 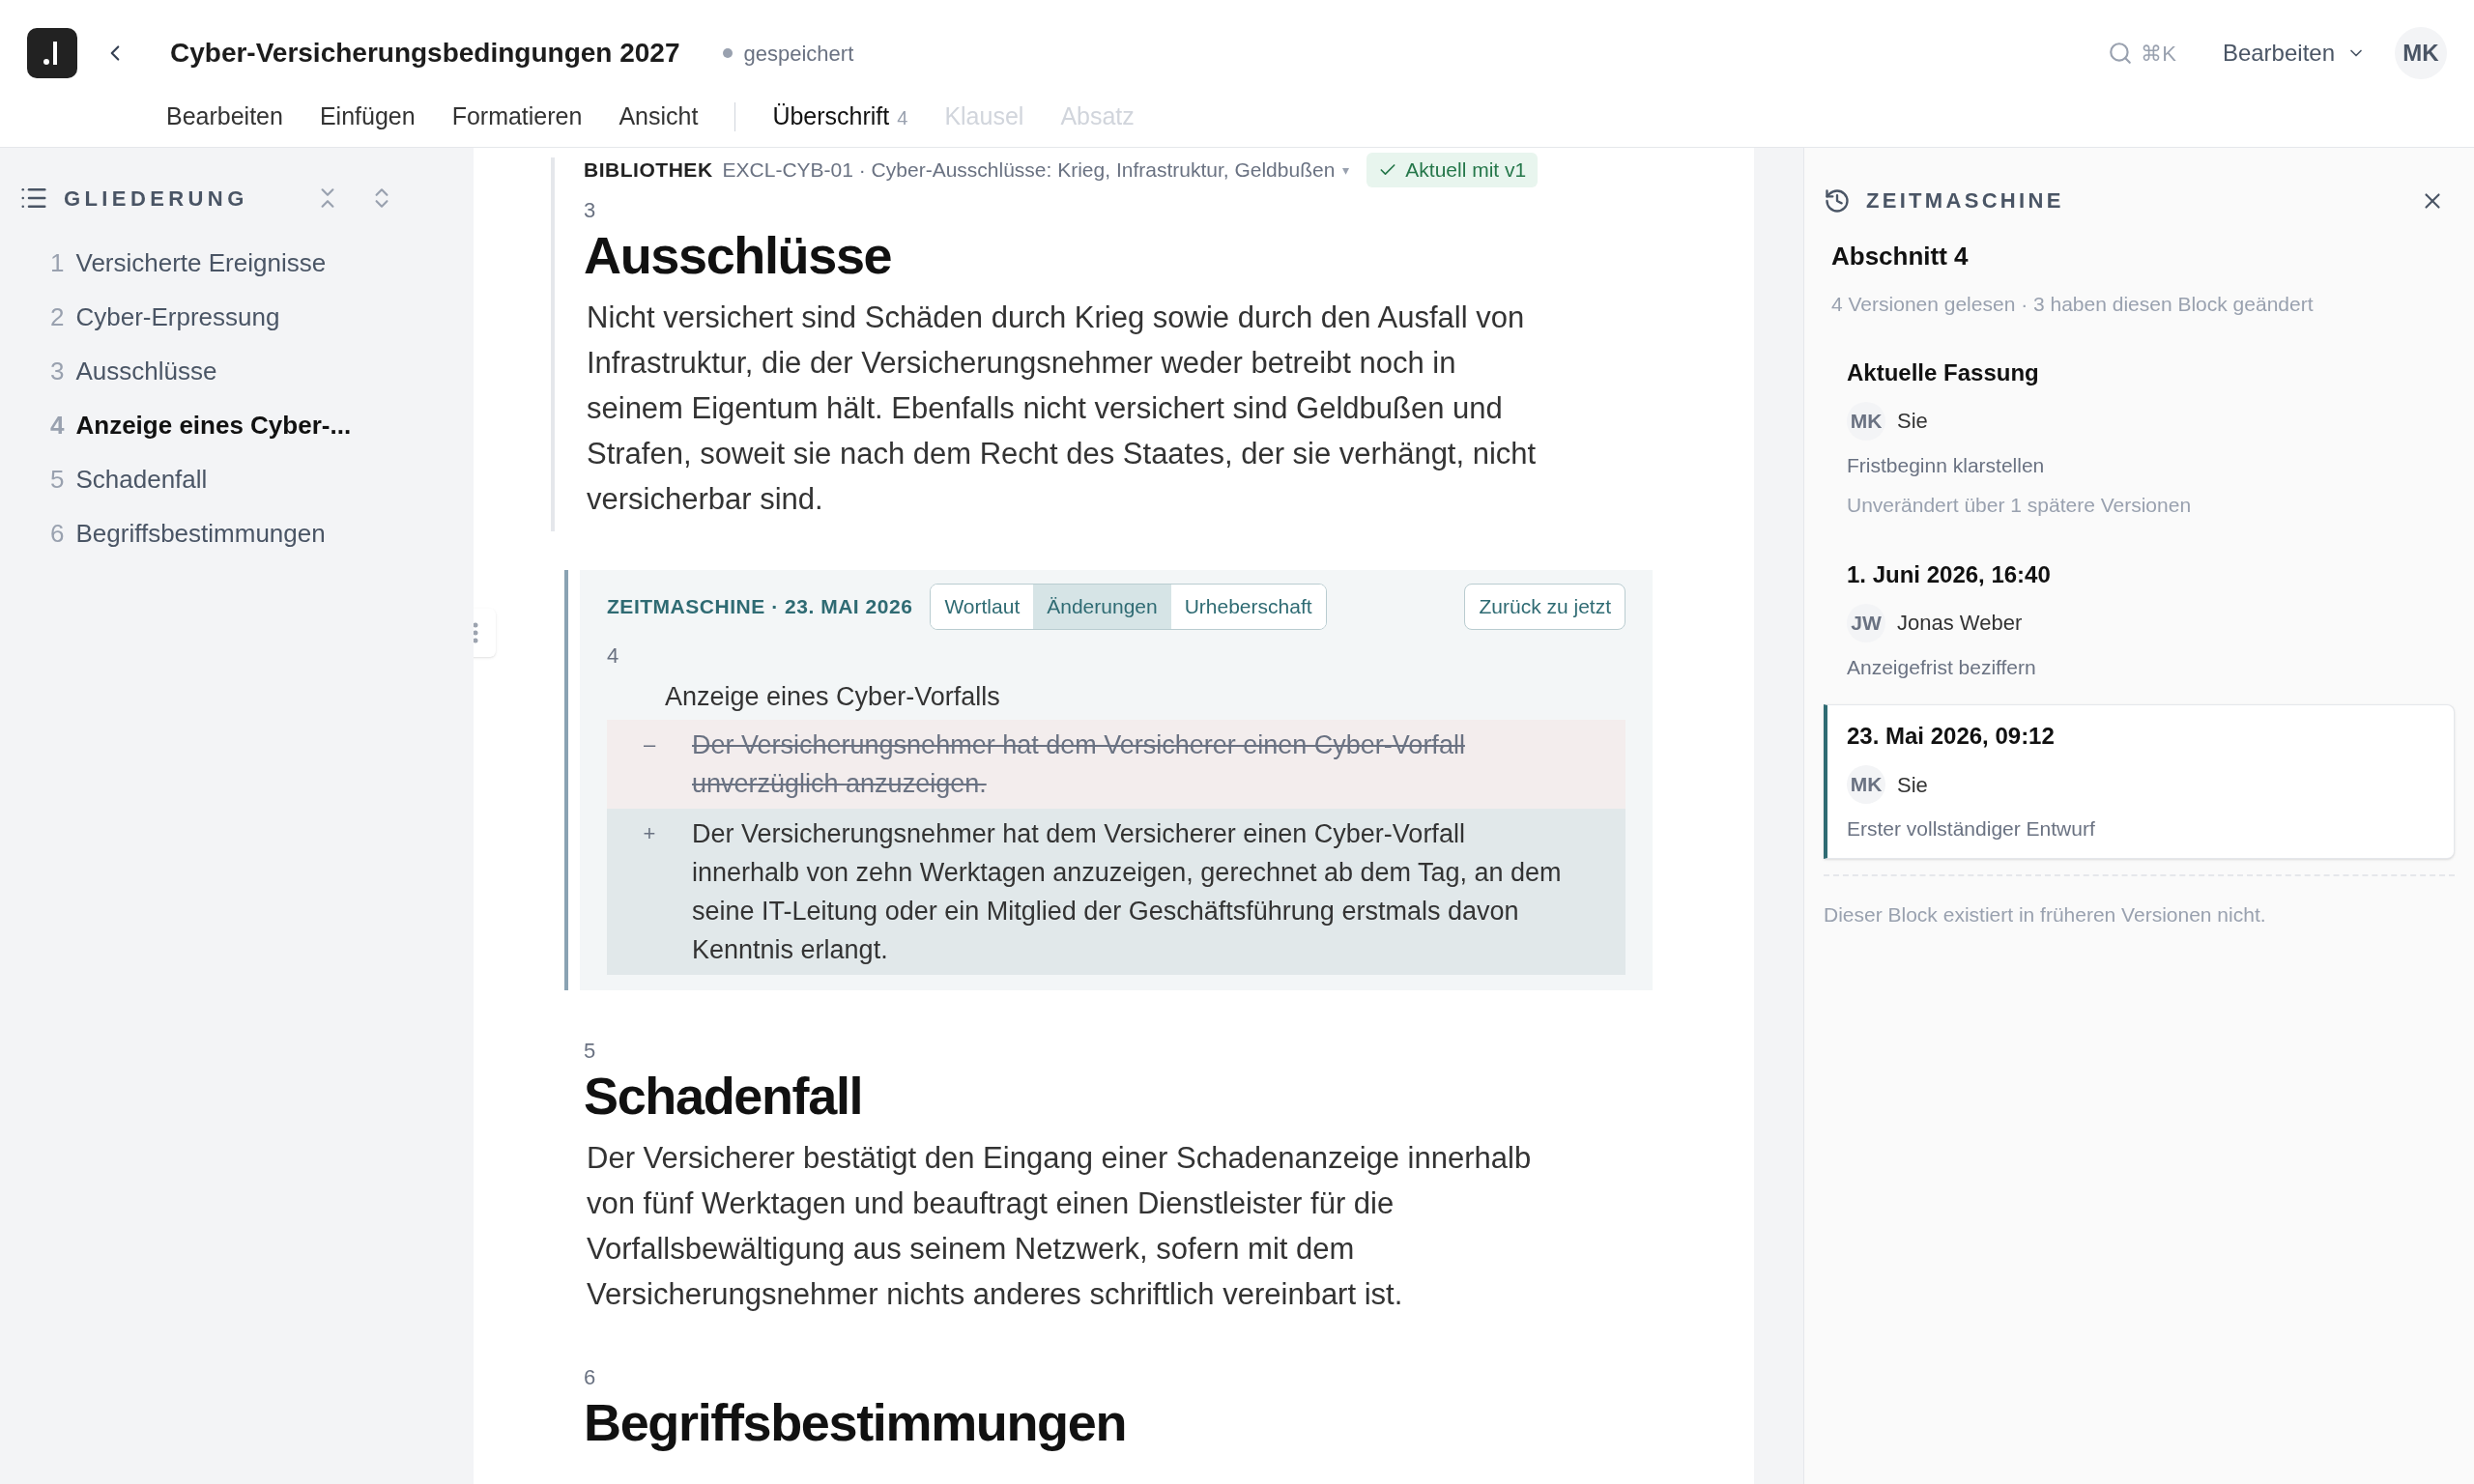 What do you see at coordinates (614, 656) in the screenshot?
I see `block-number: 4` at bounding box center [614, 656].